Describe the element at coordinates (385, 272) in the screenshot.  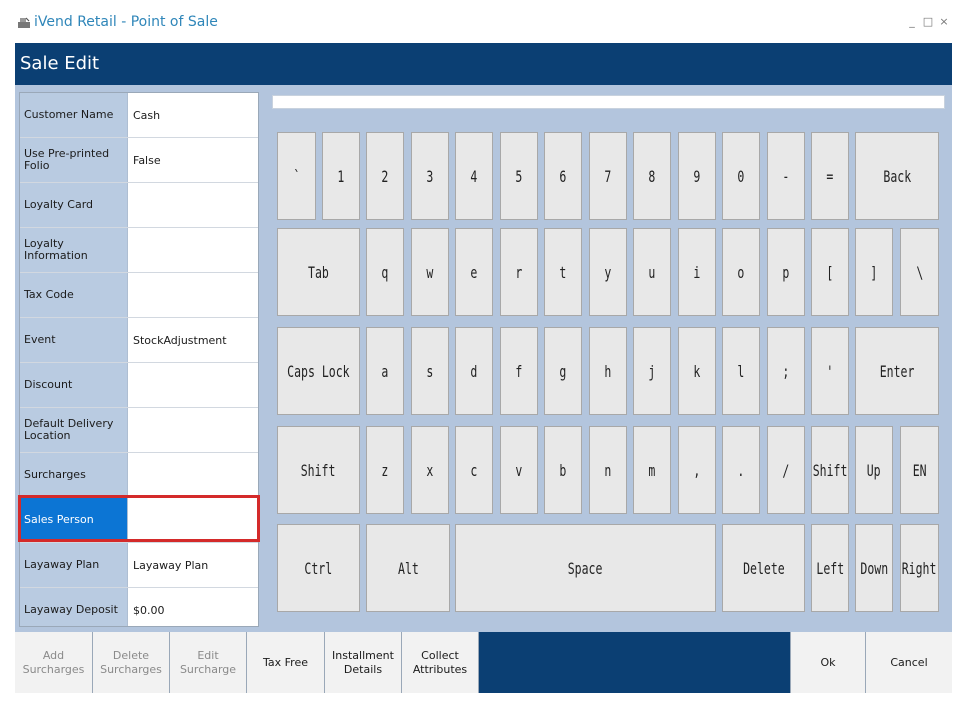
I see `key-1-1: q` at that location.